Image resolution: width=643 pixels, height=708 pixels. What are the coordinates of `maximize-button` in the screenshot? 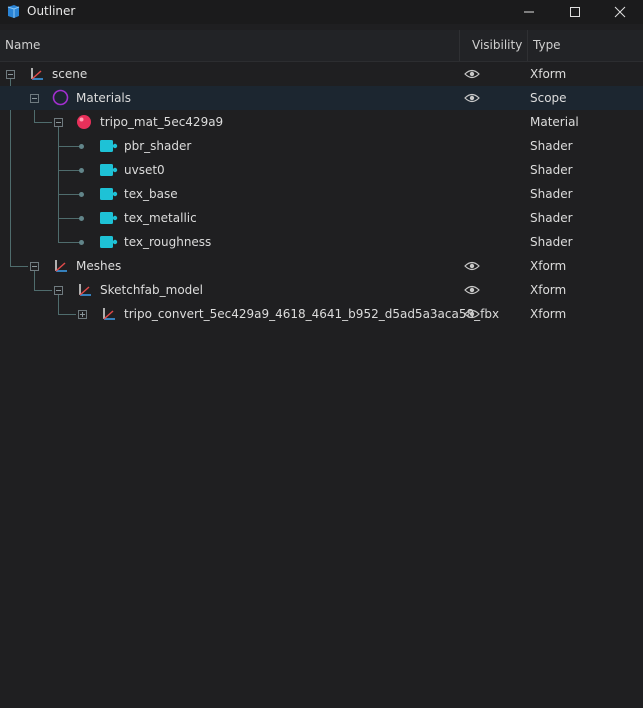 It's located at (575, 12).